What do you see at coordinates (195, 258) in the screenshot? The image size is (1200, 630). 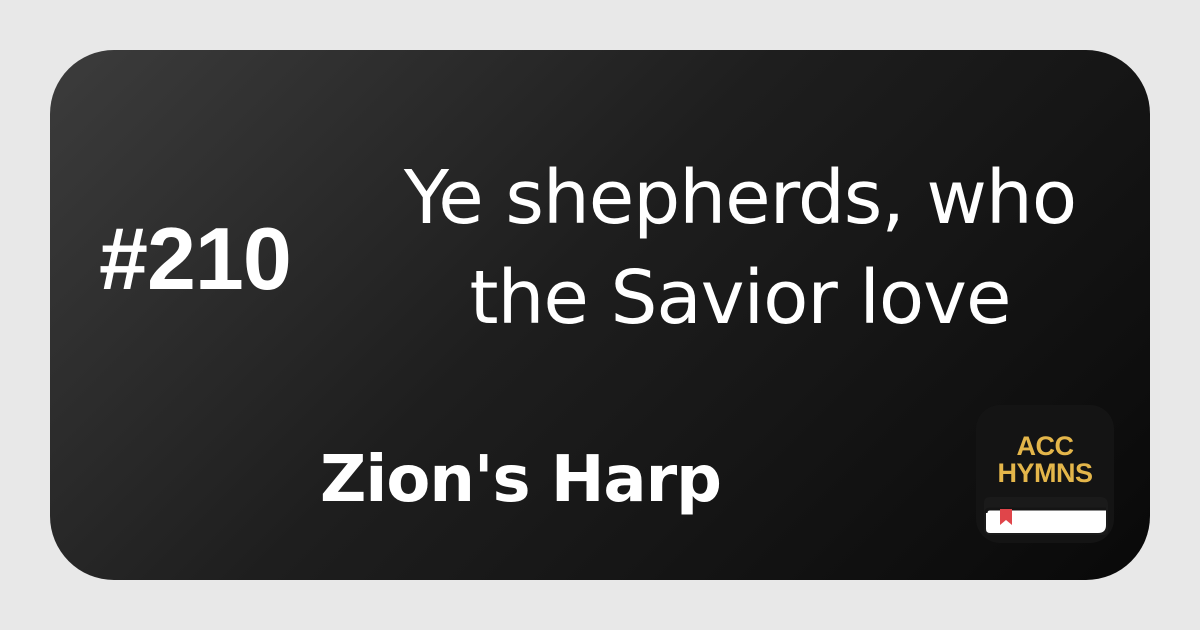 I see `hymn-number: #210` at bounding box center [195, 258].